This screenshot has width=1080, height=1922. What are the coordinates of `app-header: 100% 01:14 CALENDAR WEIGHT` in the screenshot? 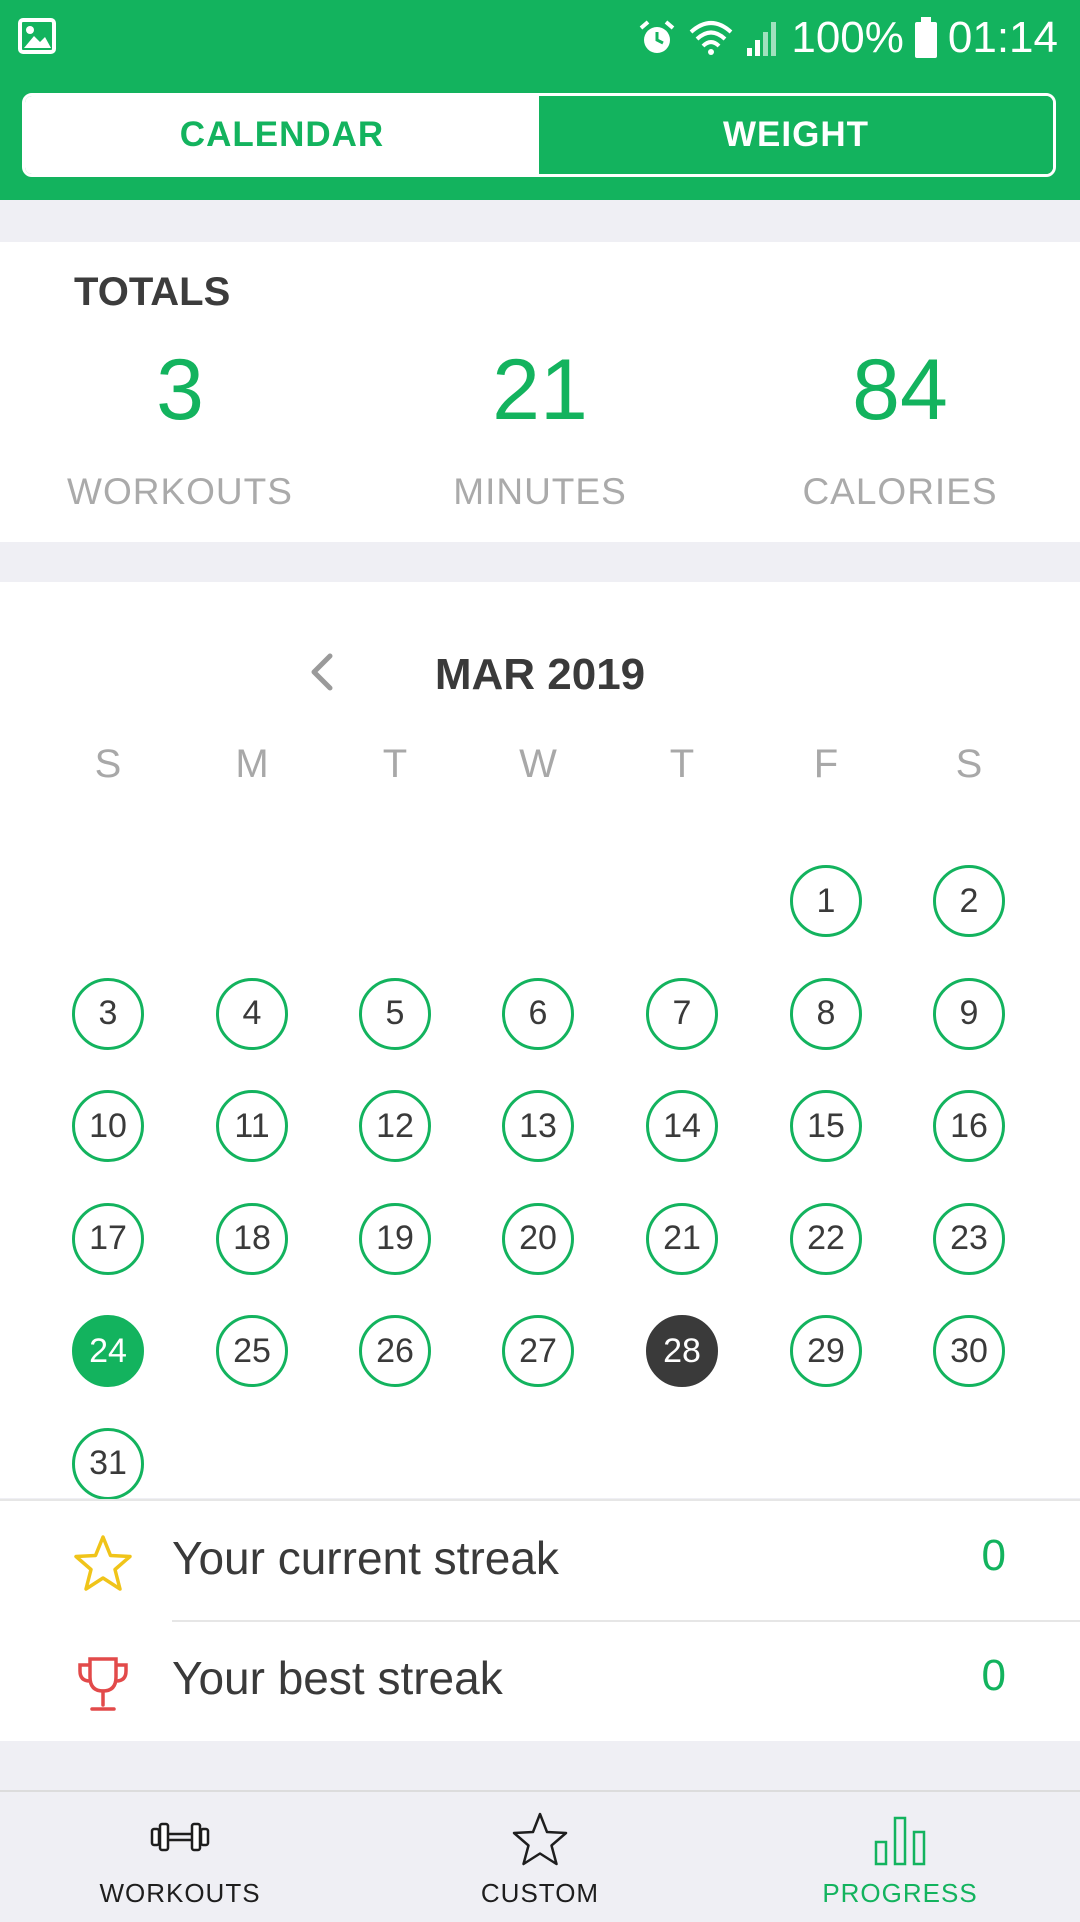 It's located at (540, 100).